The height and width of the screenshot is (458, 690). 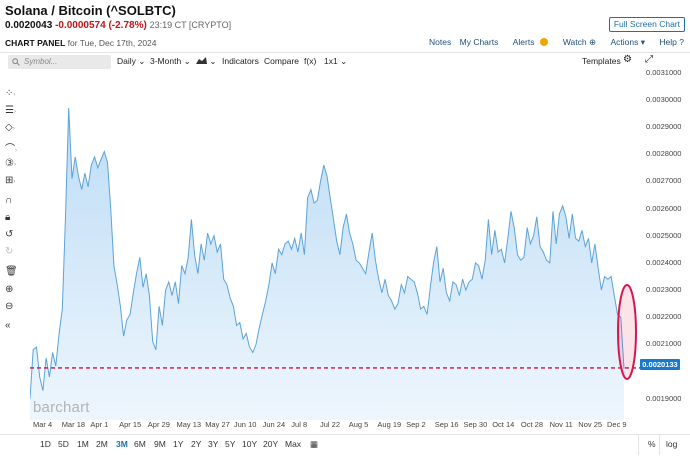 I want to click on watch-link: Watch ⊕, so click(x=576, y=42).